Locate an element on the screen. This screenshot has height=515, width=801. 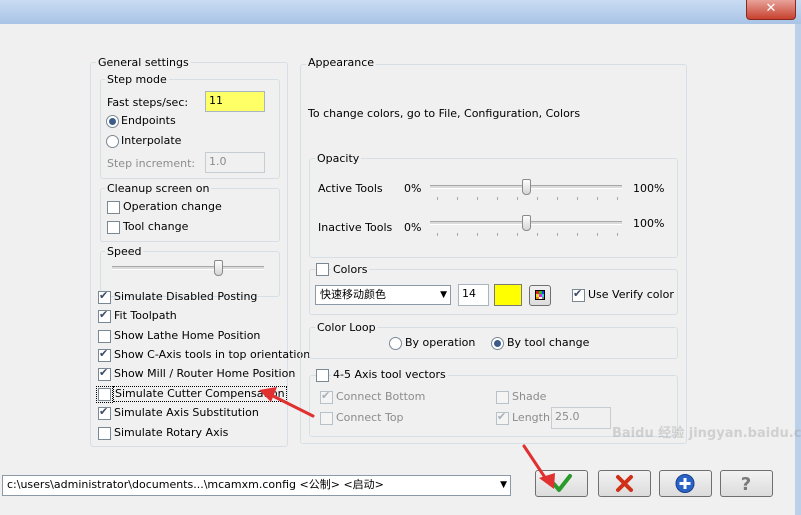
active-opacity-ticks is located at coordinates (527, 198).